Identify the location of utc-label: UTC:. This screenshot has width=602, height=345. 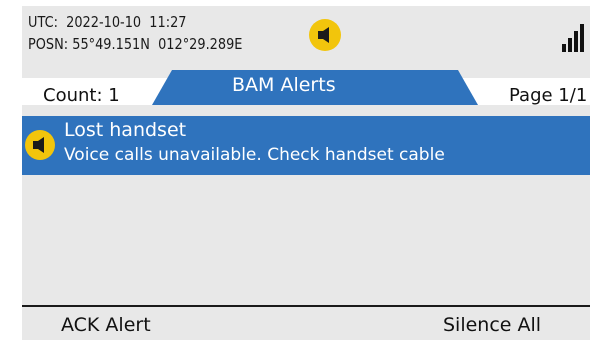
(43, 22).